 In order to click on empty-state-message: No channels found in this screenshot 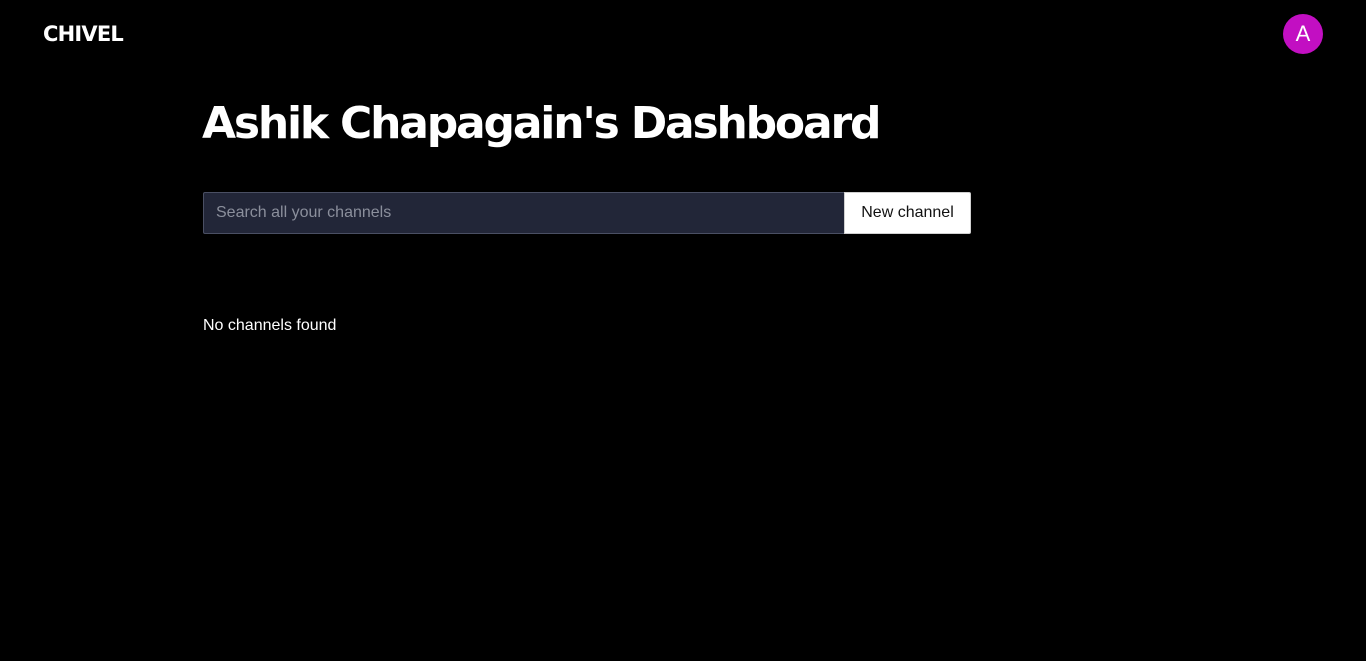, I will do `click(270, 325)`.